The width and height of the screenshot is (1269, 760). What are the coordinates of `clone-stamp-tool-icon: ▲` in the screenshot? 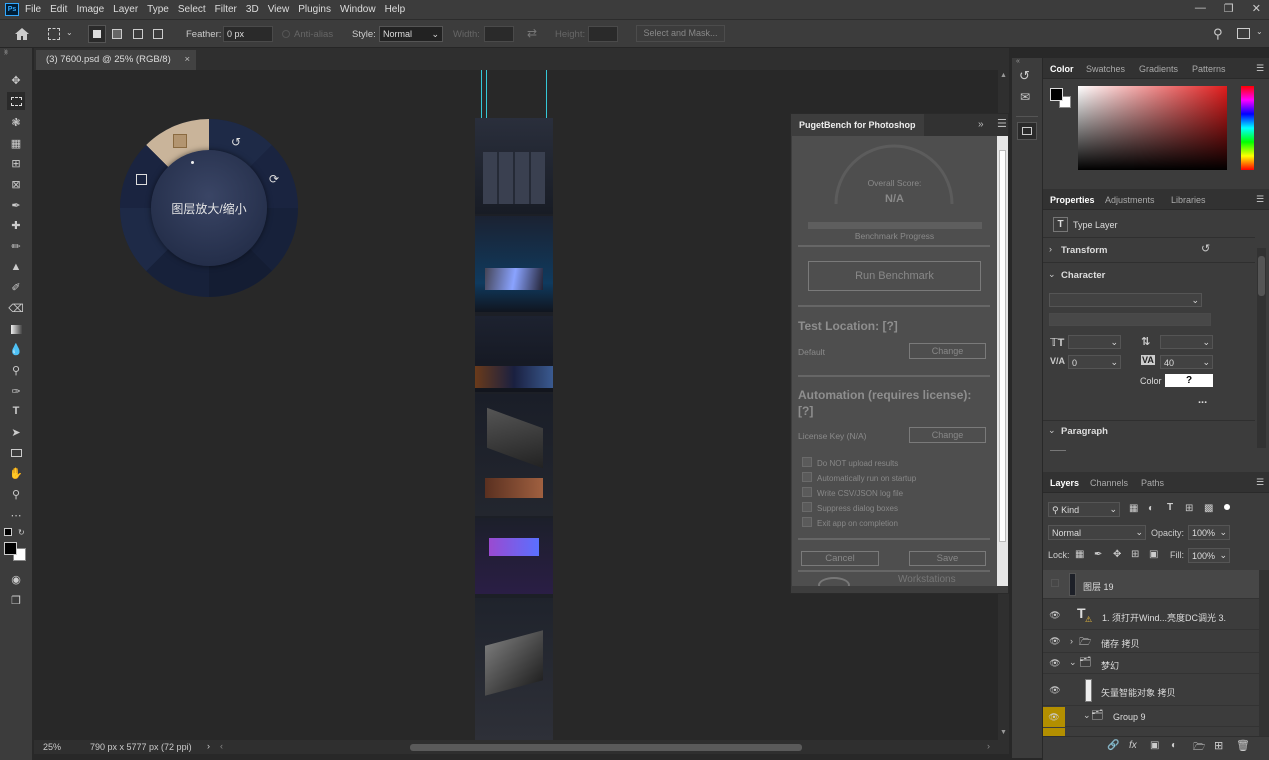 It's located at (16, 267).